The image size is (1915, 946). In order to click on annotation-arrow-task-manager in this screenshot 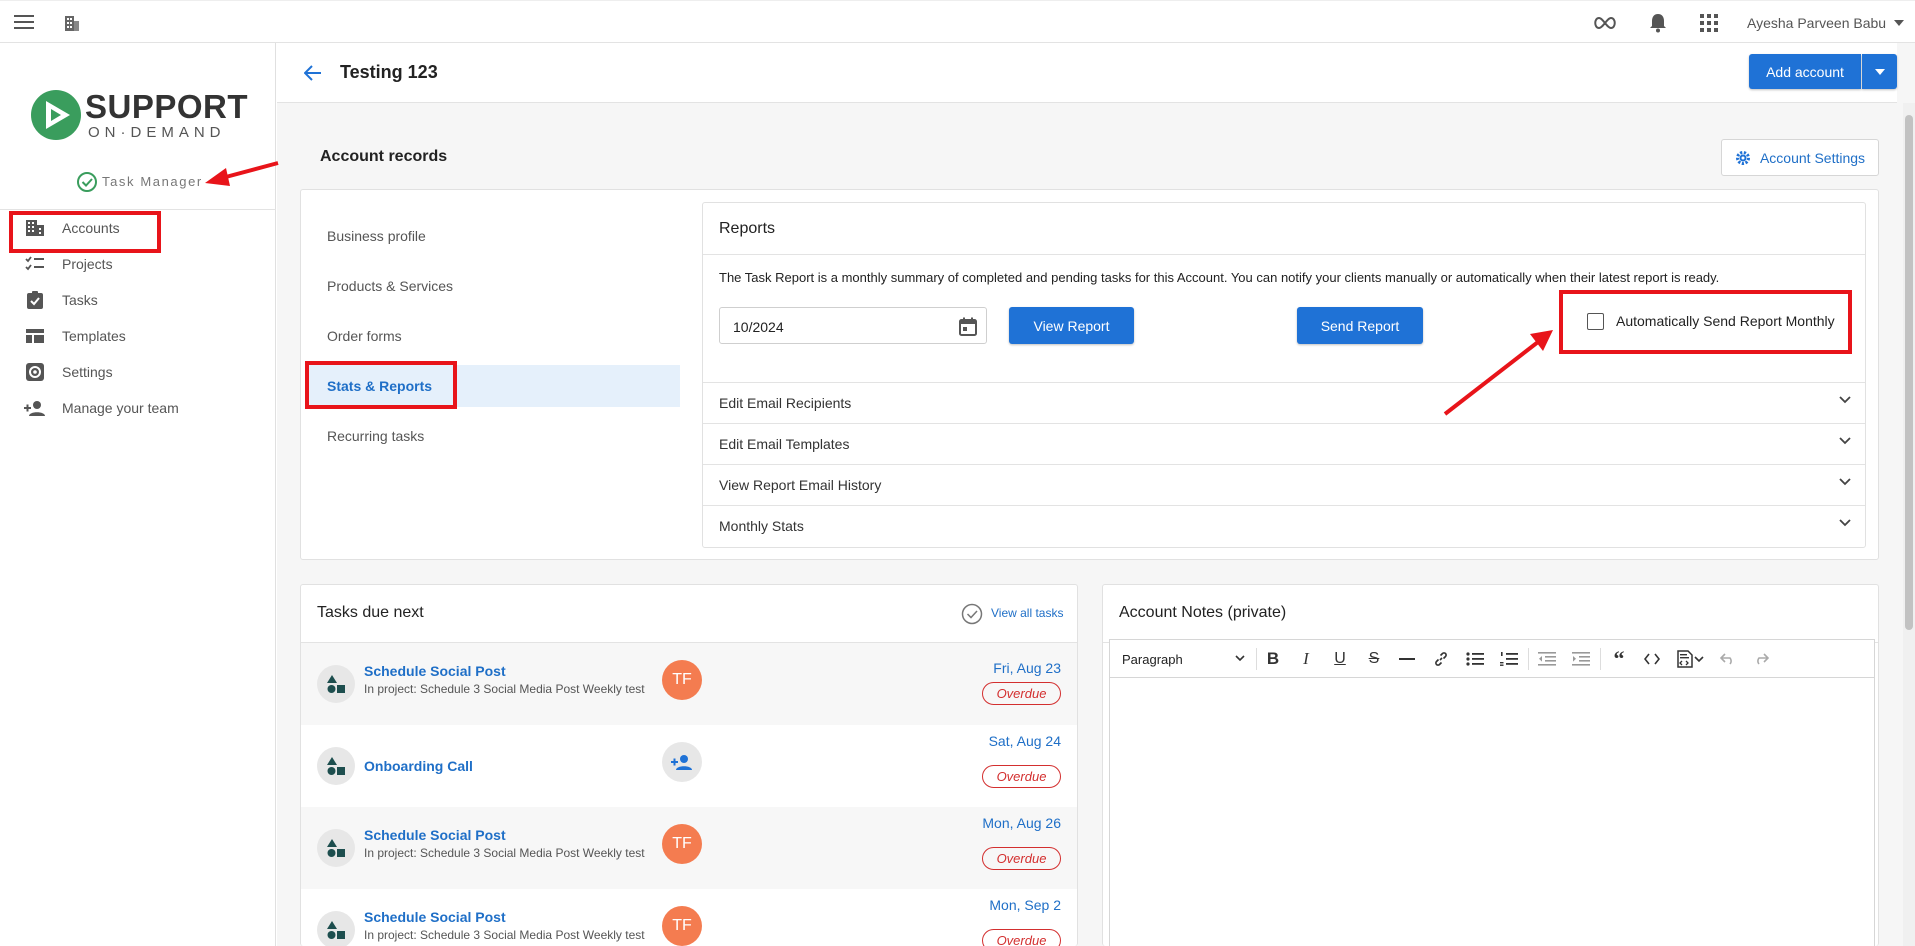, I will do `click(242, 173)`.